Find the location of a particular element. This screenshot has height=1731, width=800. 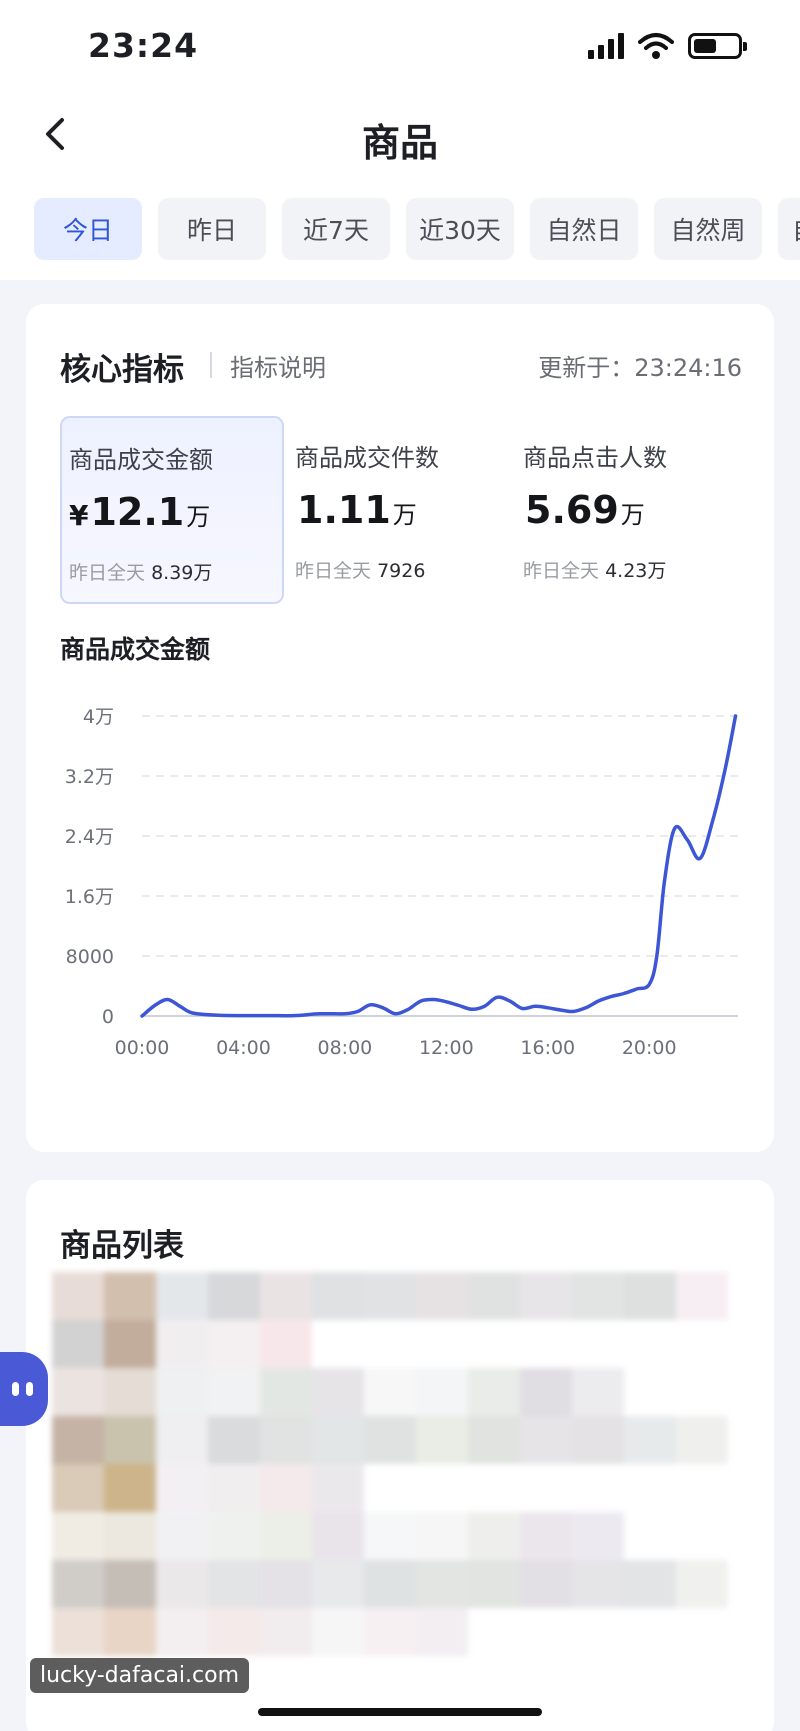

tab-today: 今日 is located at coordinates (88, 229).